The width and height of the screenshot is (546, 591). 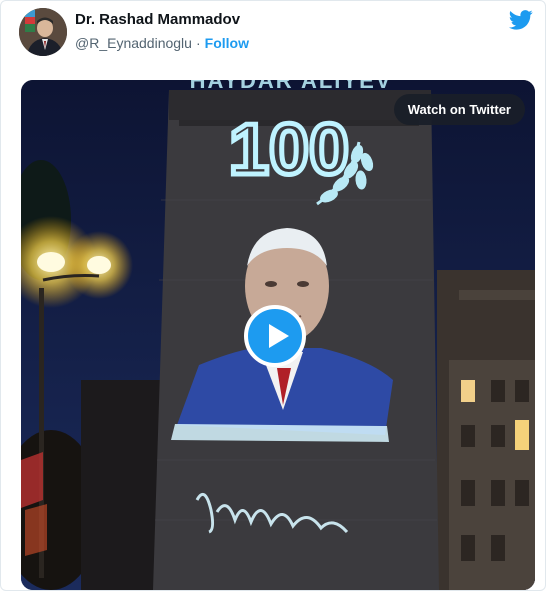 I want to click on avatar-image, so click(x=43, y=32).